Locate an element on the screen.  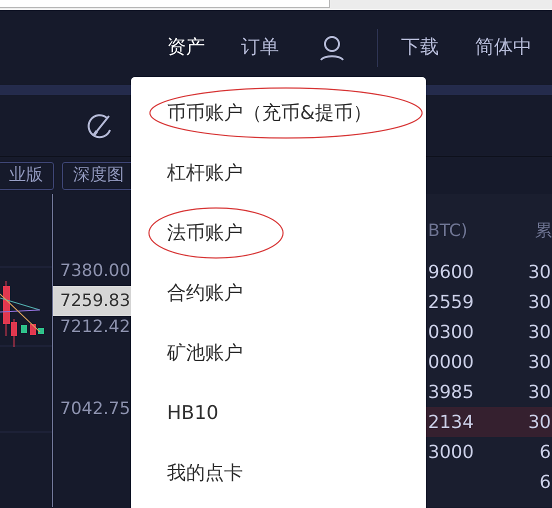
menu-item: 矿池账户 is located at coordinates (278, 353).